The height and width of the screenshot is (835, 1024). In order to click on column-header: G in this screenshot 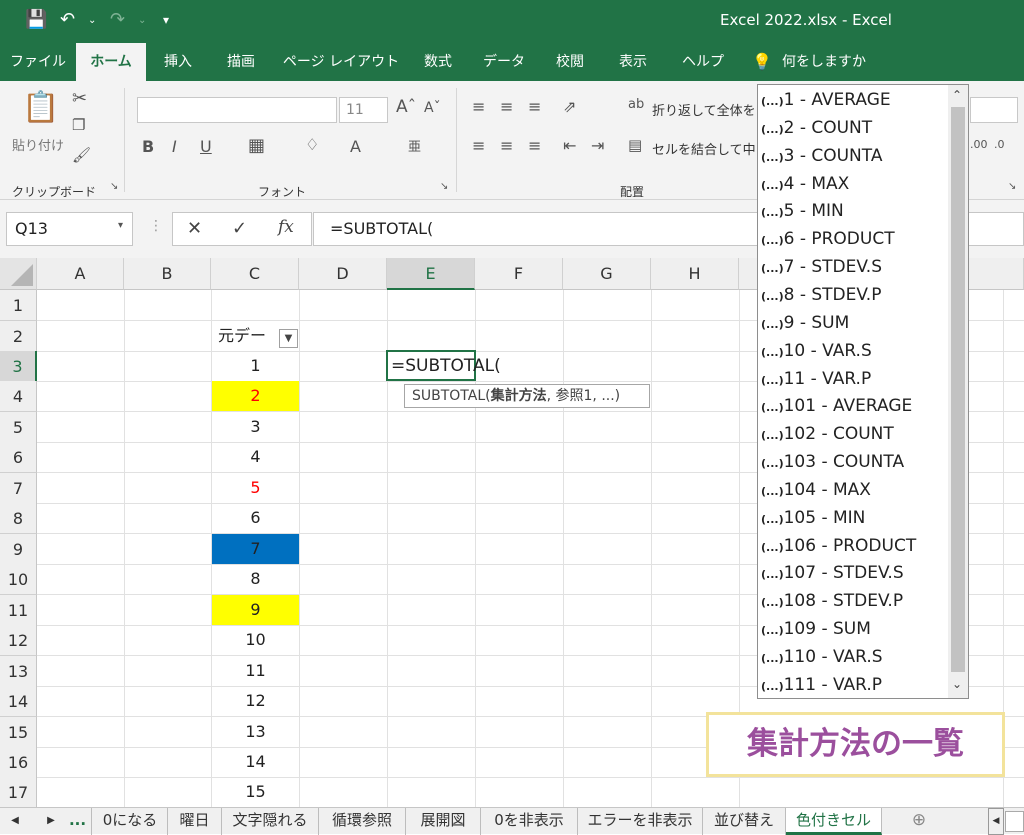, I will do `click(607, 274)`.